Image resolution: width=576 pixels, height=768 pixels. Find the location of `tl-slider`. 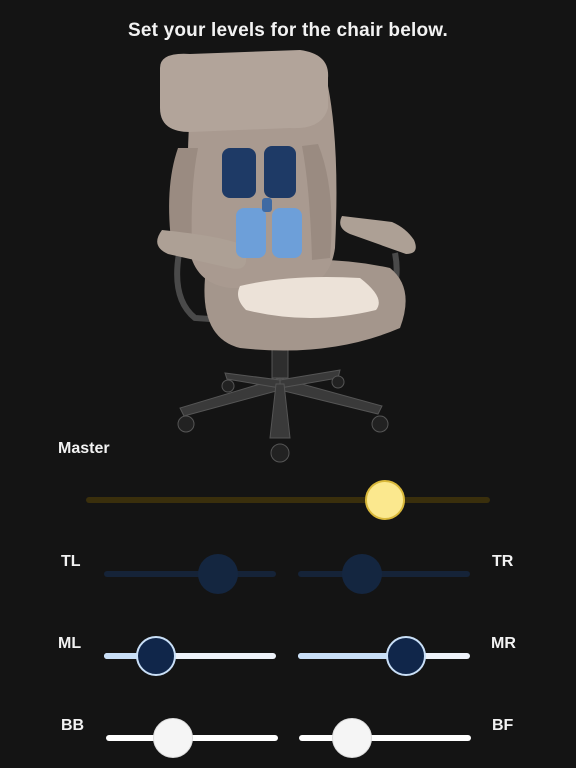

tl-slider is located at coordinates (190, 574).